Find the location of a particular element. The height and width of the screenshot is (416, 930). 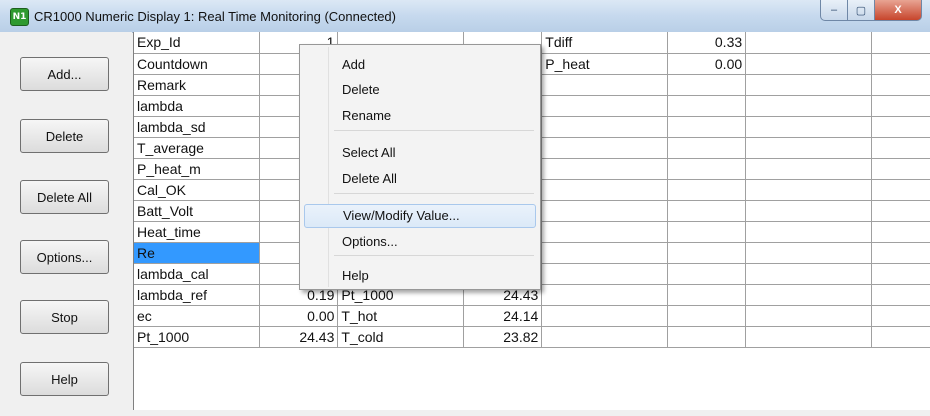

variable-name-cell: lambda_sd is located at coordinates (197, 127).